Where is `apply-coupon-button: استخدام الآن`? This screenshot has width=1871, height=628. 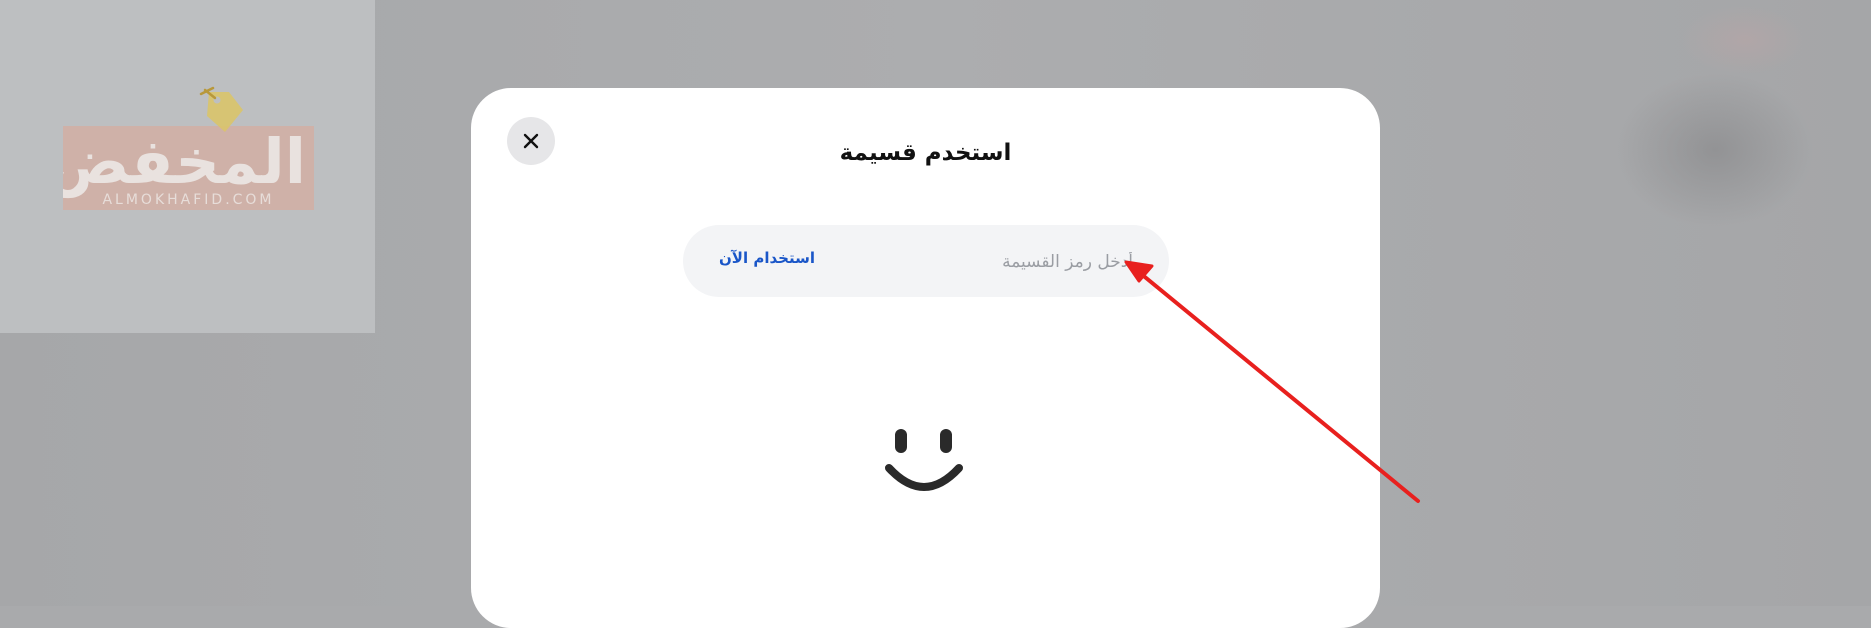
apply-coupon-button: استخدام الآن is located at coordinates (767, 258).